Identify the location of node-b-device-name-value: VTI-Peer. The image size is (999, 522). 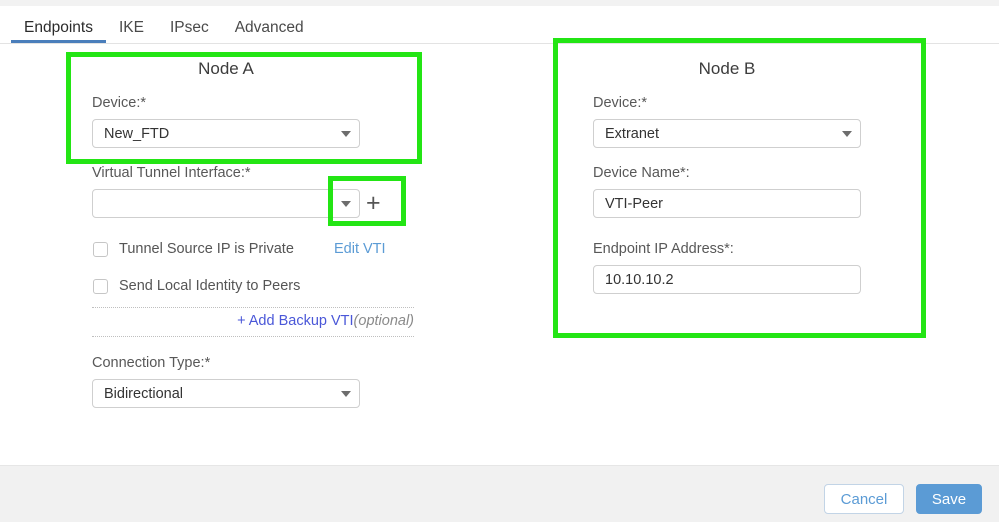
(634, 203).